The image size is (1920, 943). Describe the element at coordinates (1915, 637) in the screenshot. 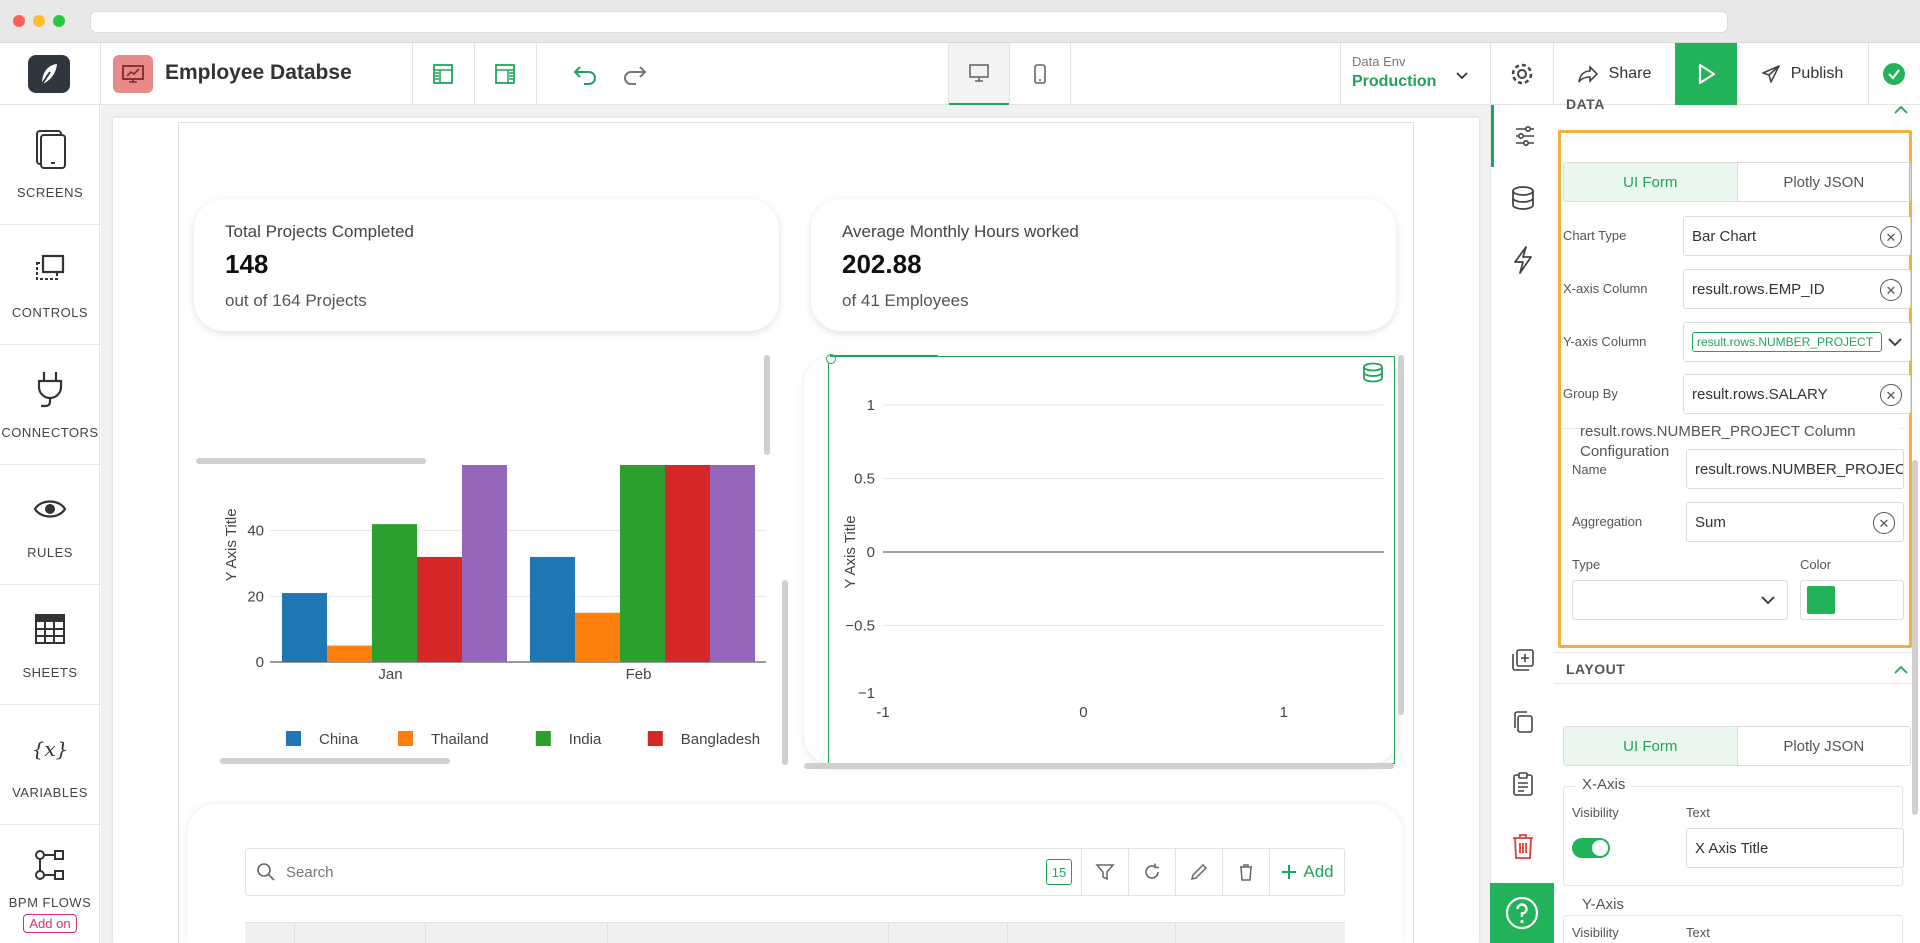

I see `panel-scrollbar` at that location.